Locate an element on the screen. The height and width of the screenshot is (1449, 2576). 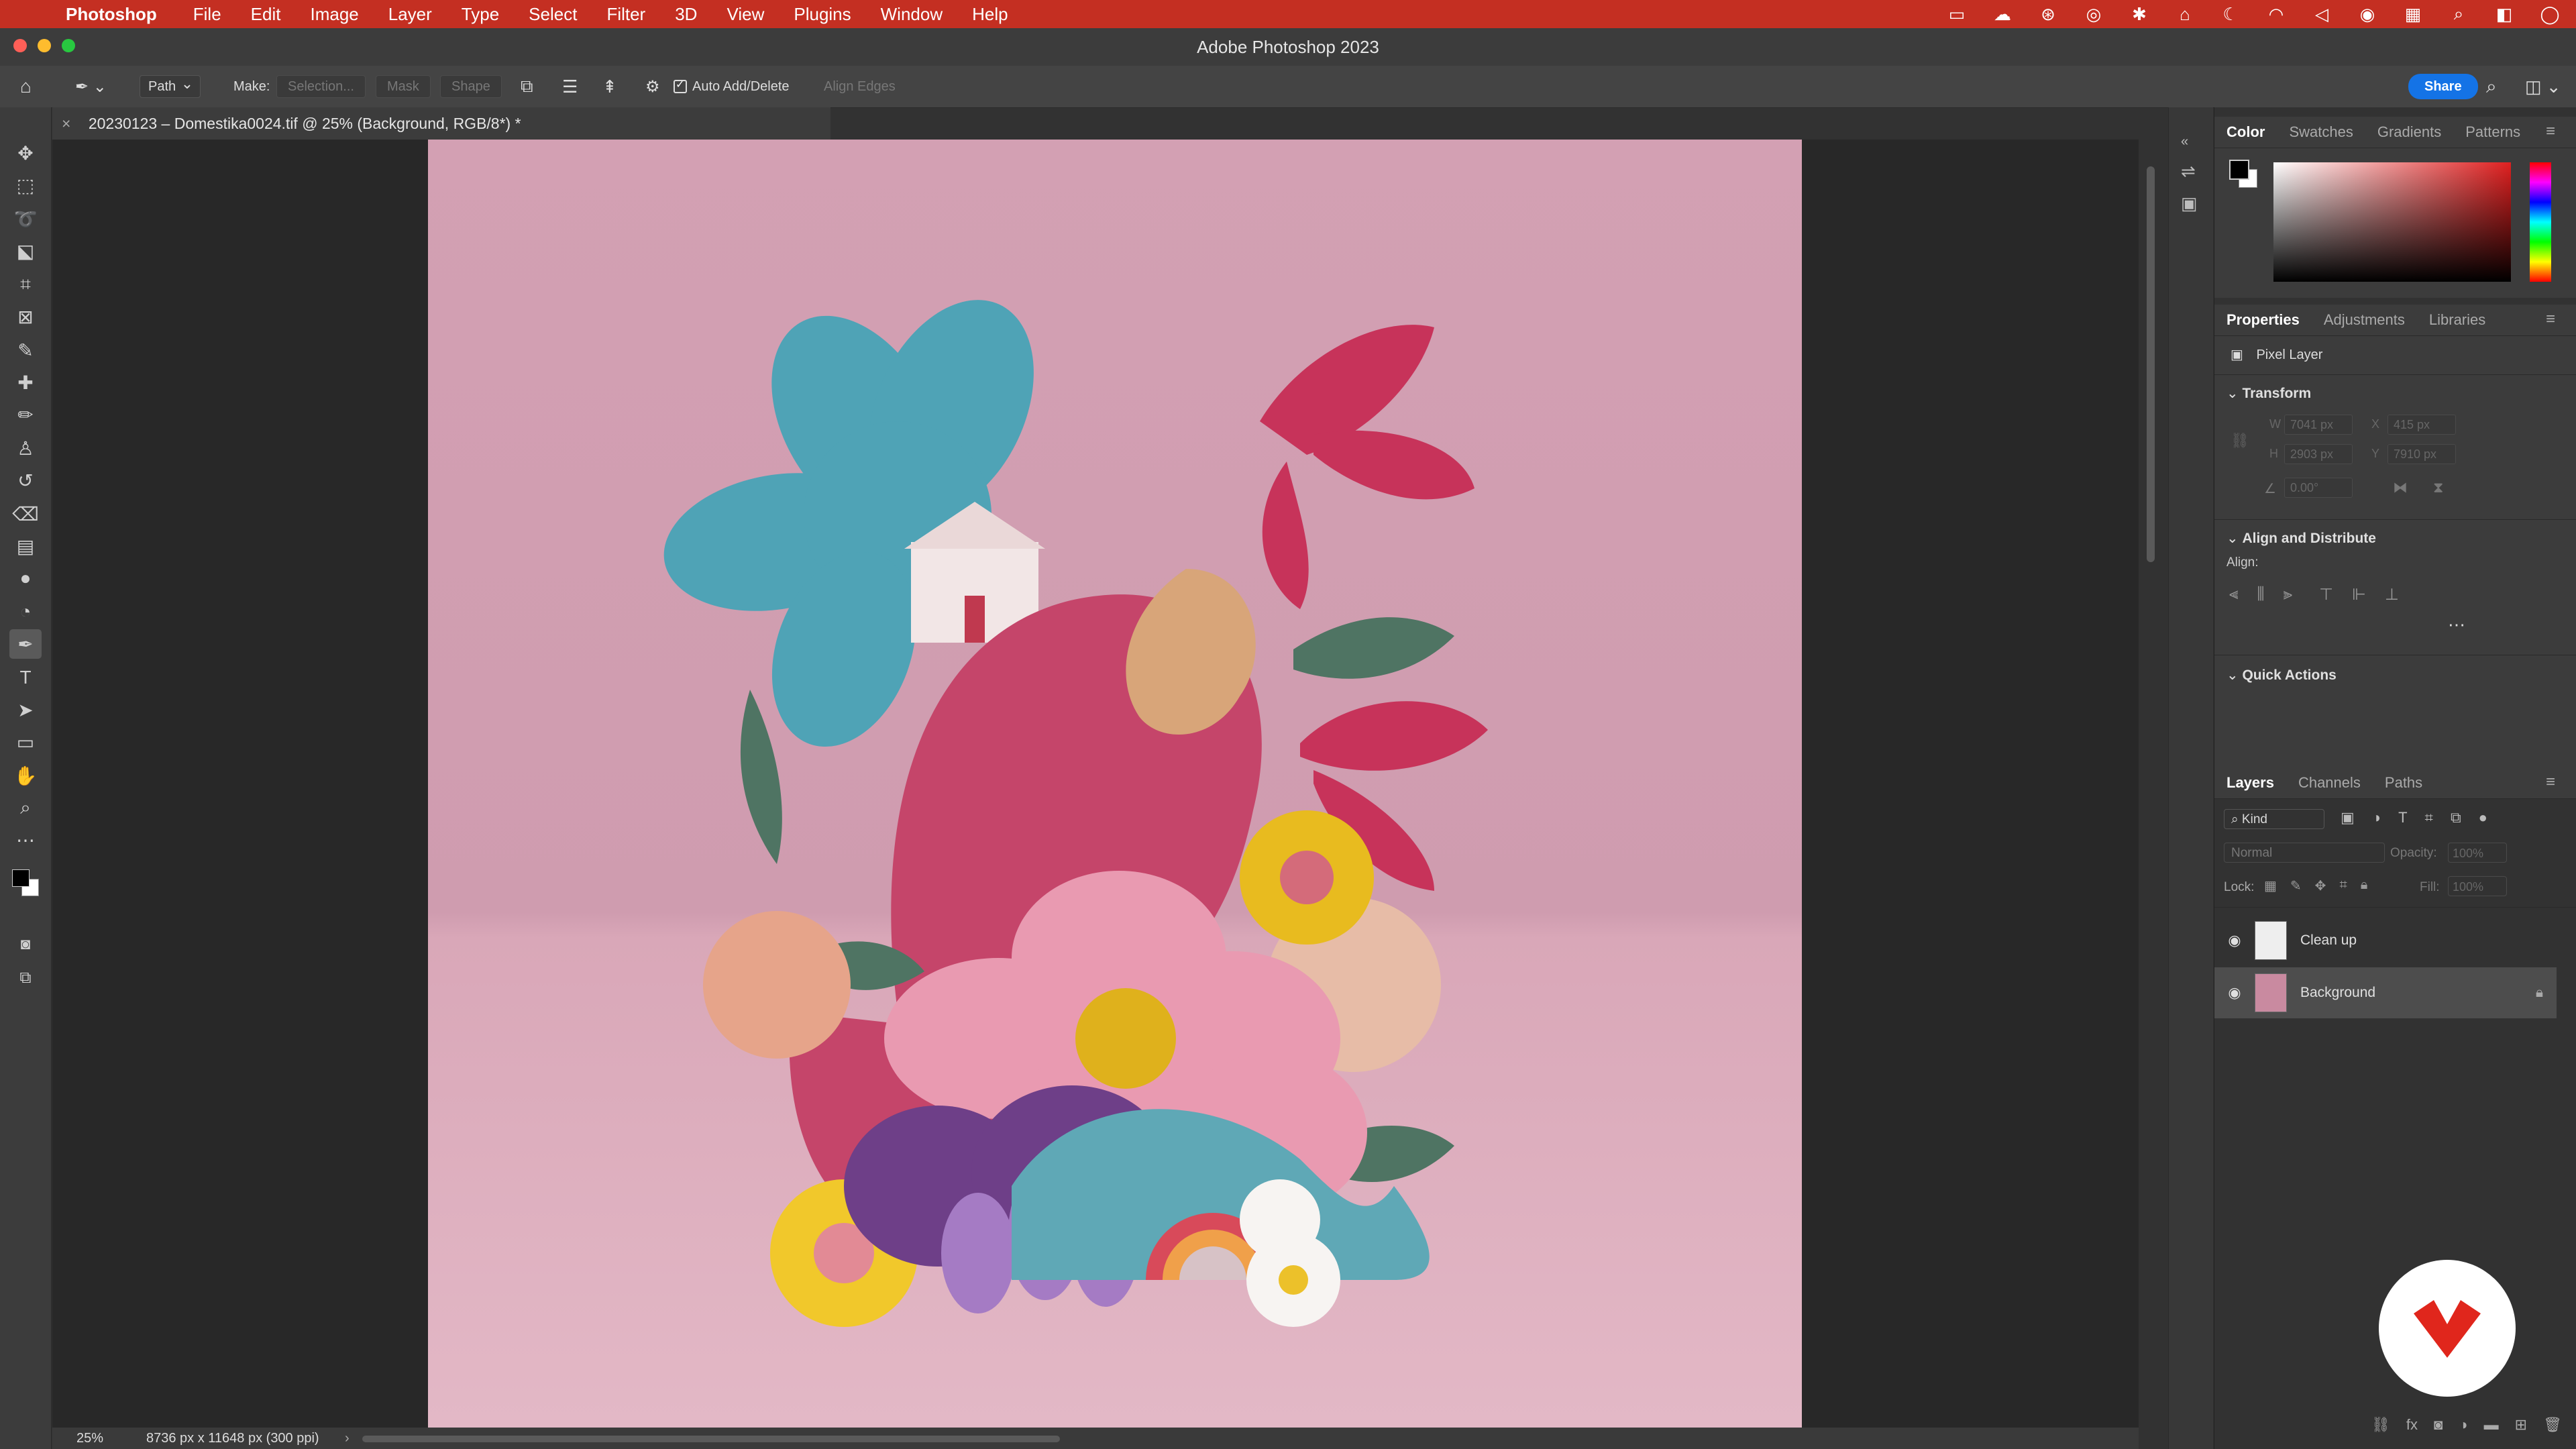
pen-tool-preset-icon: ✒ ⌄ is located at coordinates (91, 86).